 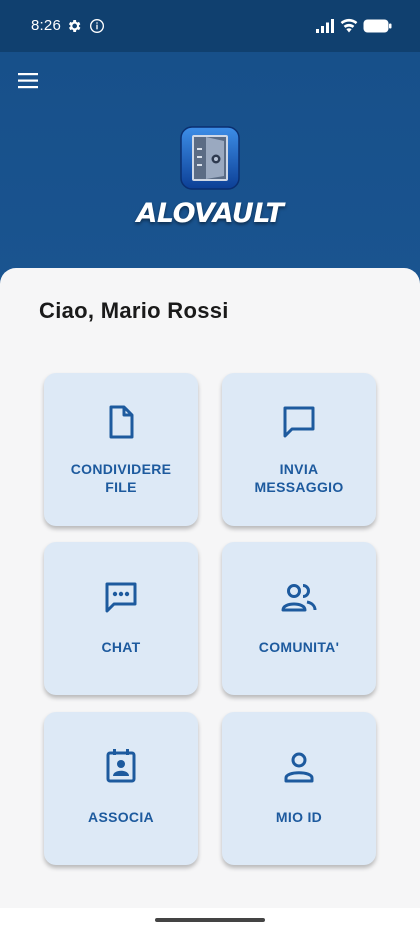 I want to click on gesture-handle, so click(x=210, y=920).